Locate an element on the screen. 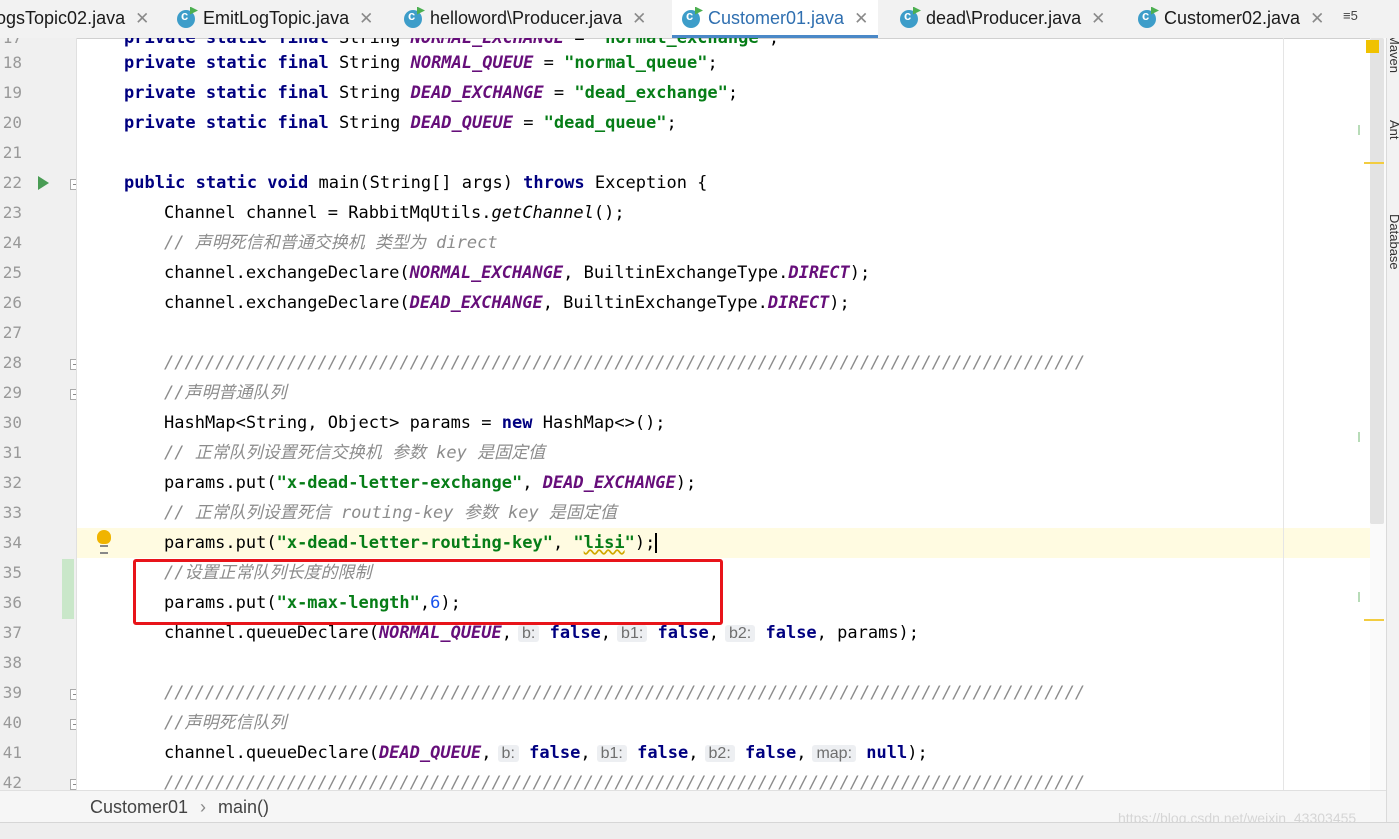 The image size is (1399, 839). code-line-24: // 声明死信和普通交换机 类型为 direct is located at coordinates (331, 243).